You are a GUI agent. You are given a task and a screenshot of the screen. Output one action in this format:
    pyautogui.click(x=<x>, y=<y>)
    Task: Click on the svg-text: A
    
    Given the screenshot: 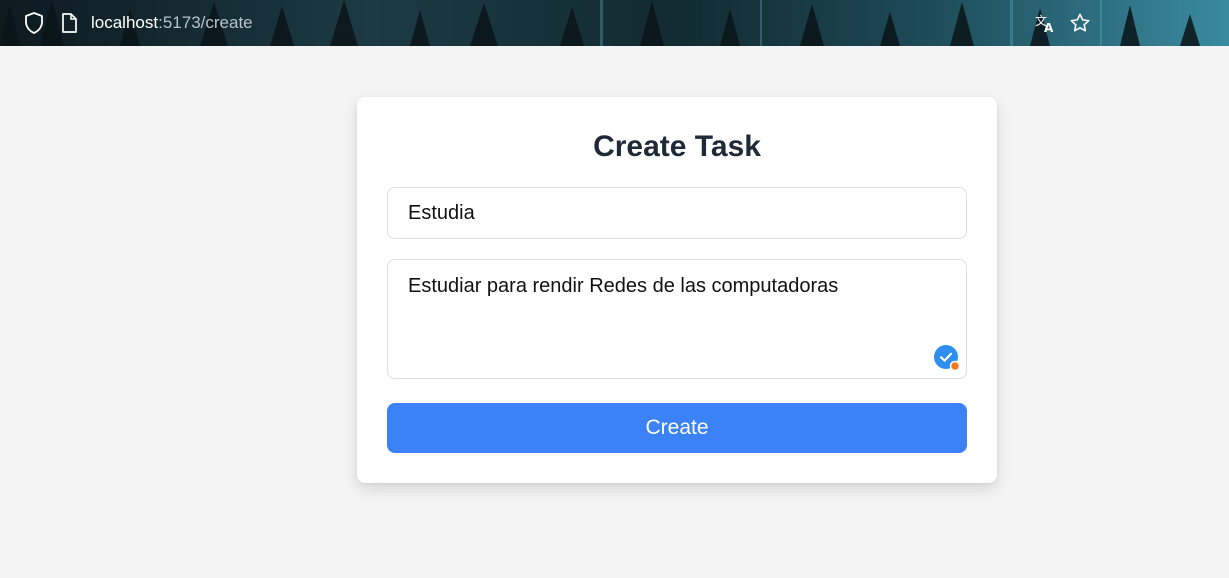 What is the action you would take?
    pyautogui.click(x=1049, y=27)
    